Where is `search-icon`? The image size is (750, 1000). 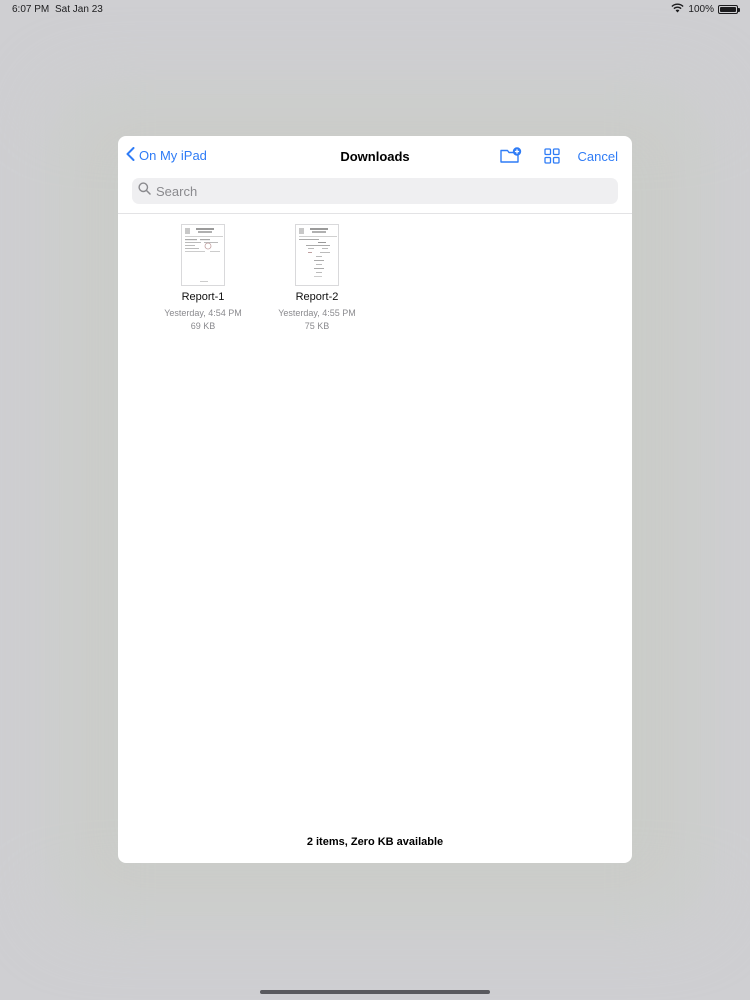 search-icon is located at coordinates (147, 191).